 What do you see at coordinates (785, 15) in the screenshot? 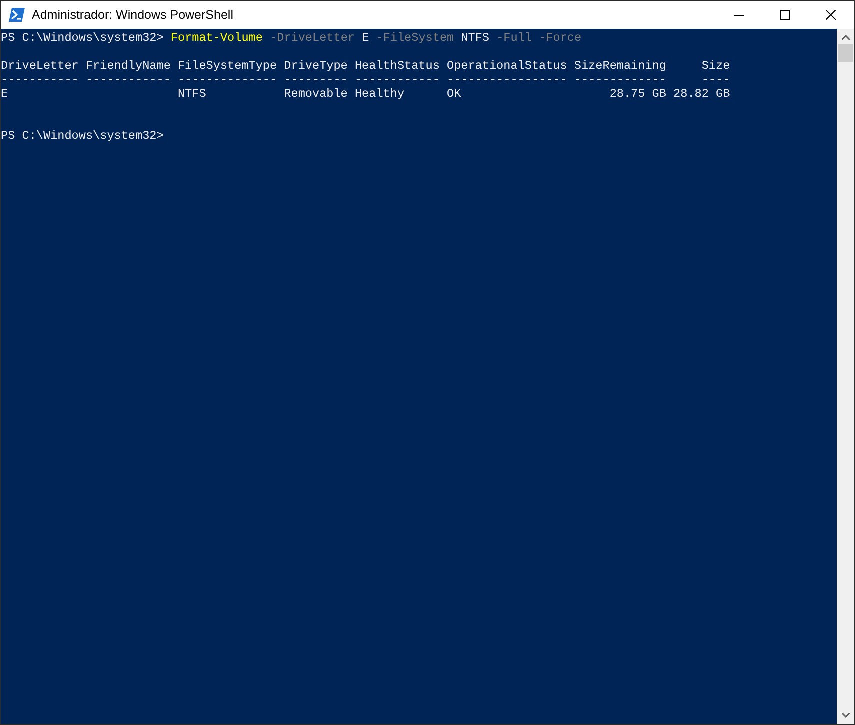
I see `maximize-icon` at bounding box center [785, 15].